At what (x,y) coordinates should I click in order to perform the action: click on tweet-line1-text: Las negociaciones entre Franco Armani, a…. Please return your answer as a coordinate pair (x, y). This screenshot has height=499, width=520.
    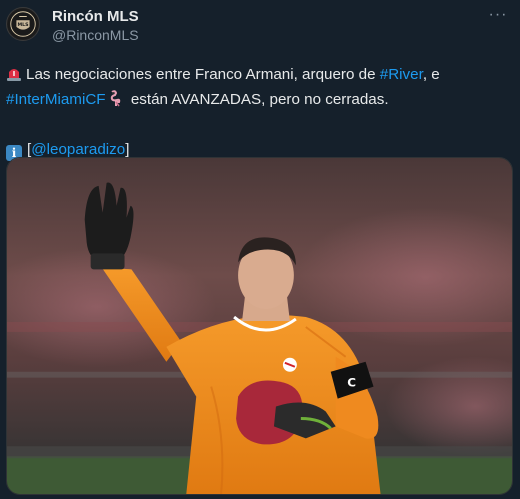
    Looking at the image, I should click on (203, 74).